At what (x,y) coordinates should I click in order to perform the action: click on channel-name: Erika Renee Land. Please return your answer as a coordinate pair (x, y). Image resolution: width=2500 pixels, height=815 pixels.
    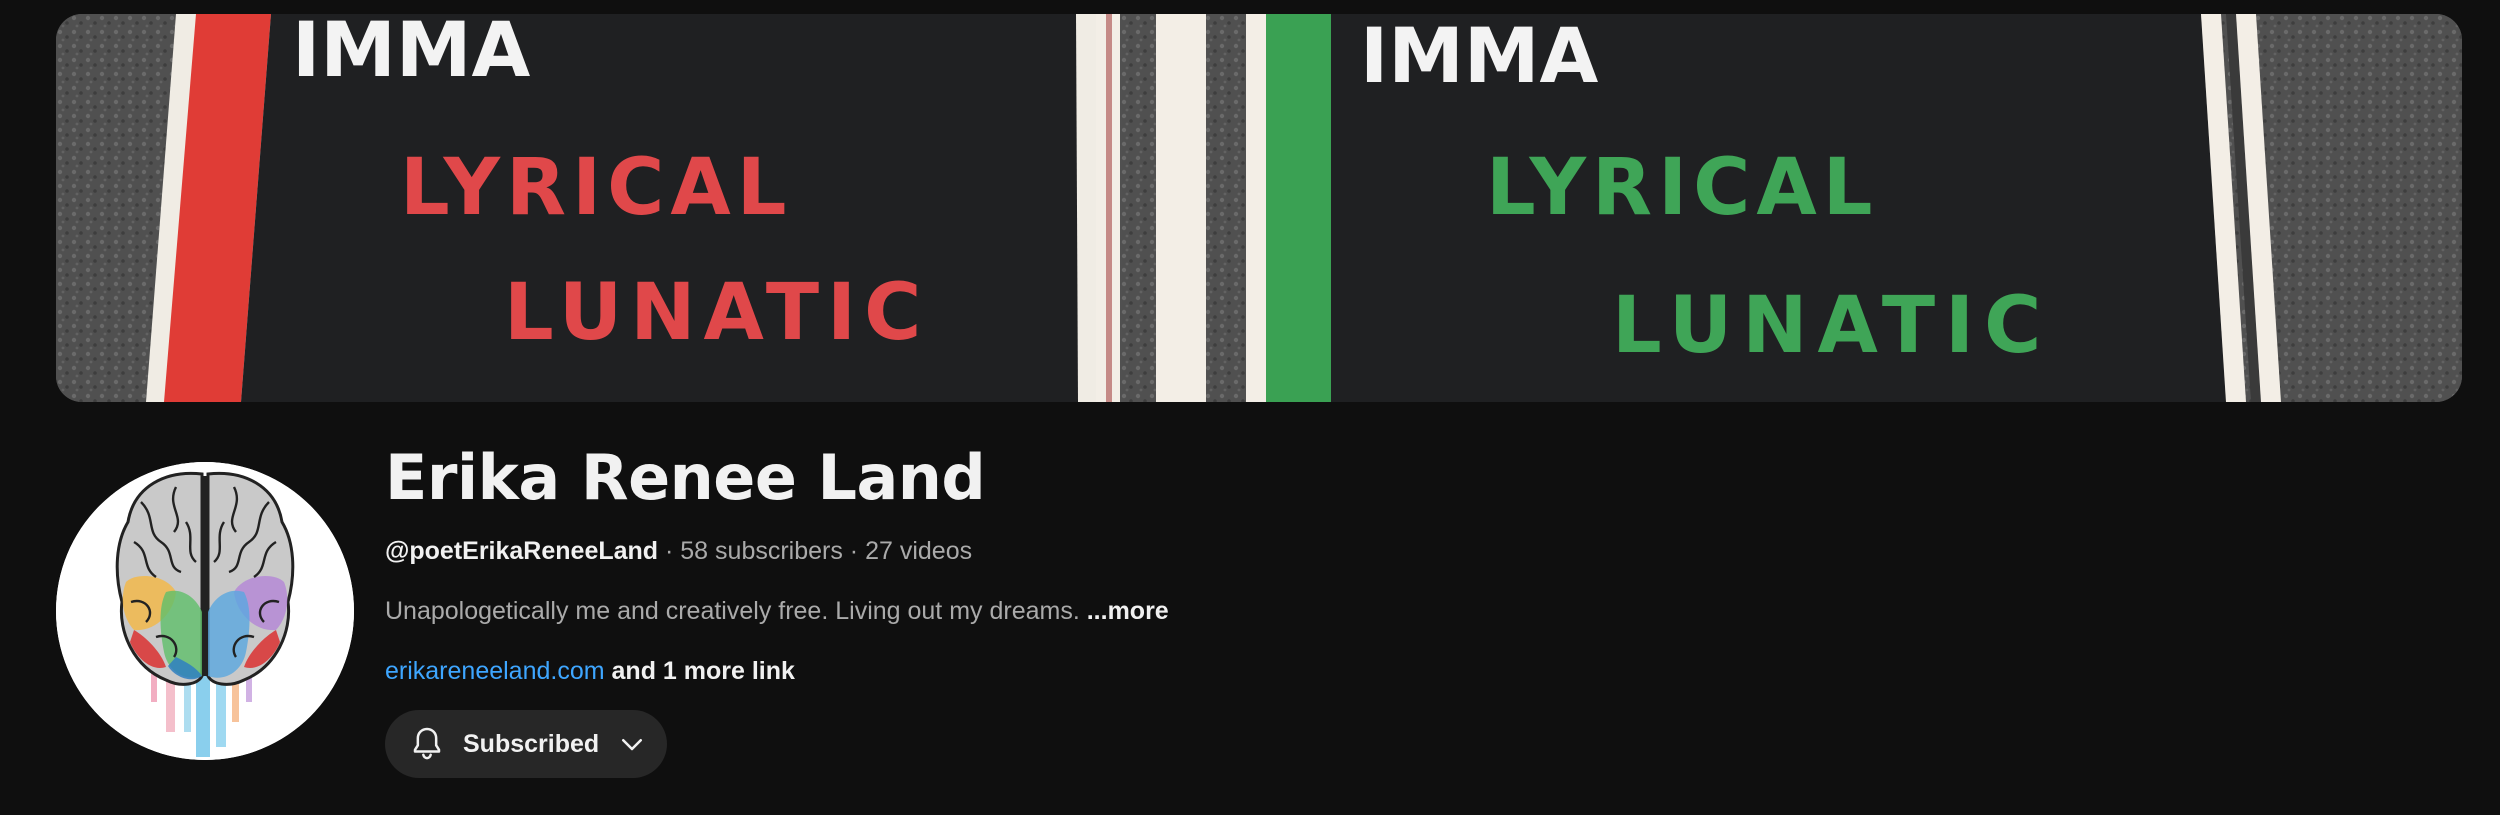
    Looking at the image, I should click on (685, 477).